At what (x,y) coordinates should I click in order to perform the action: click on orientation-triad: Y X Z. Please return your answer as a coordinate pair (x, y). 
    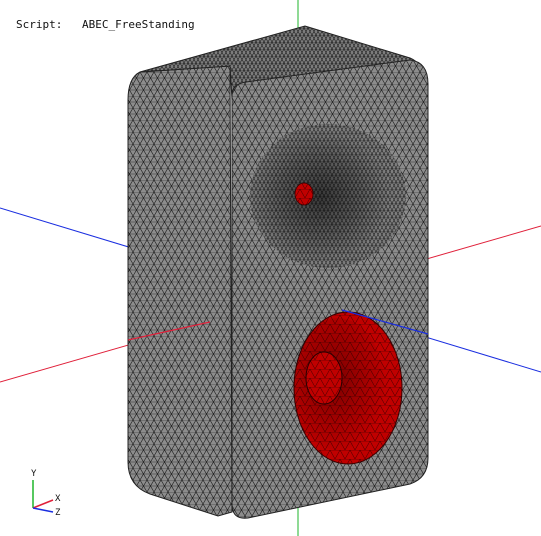
    Looking at the image, I should click on (46, 493).